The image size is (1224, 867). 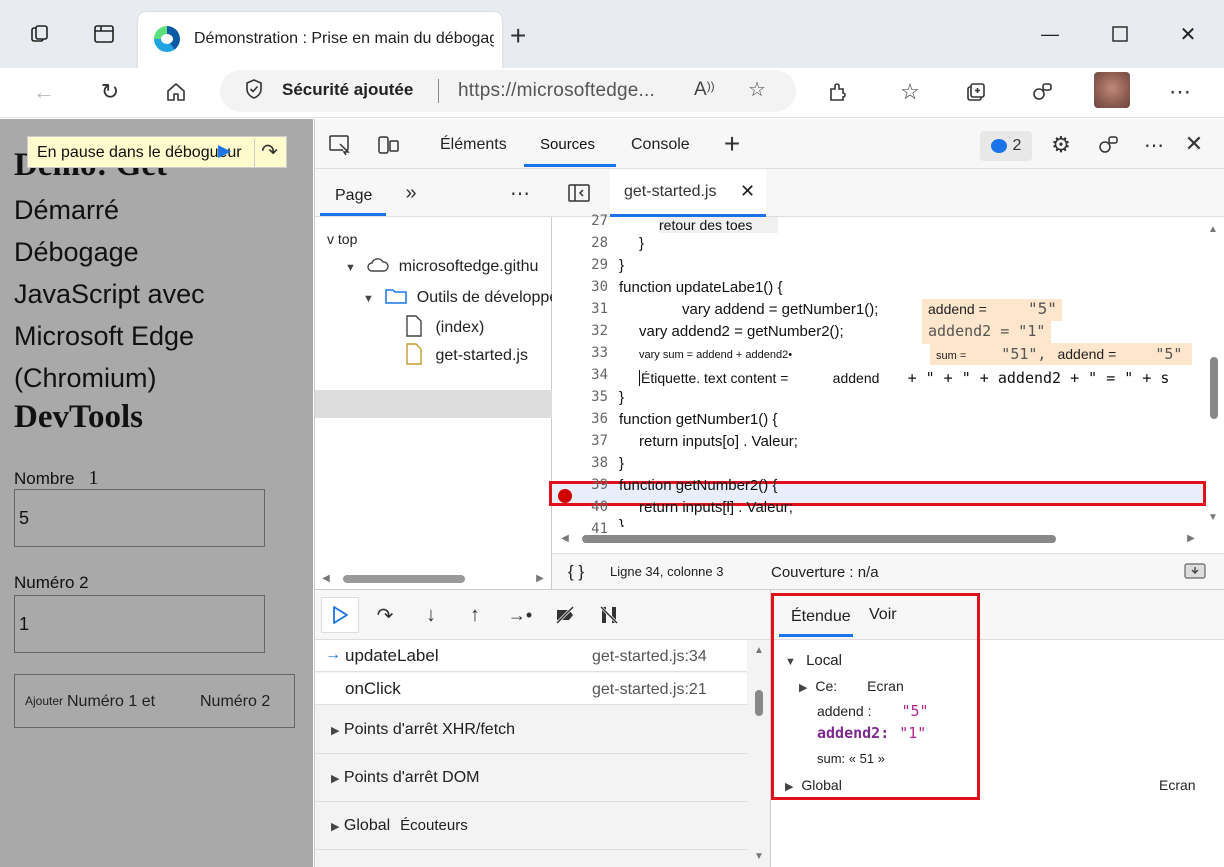 What do you see at coordinates (1188, 34) in the screenshot?
I see `close-window-icon: ✕` at bounding box center [1188, 34].